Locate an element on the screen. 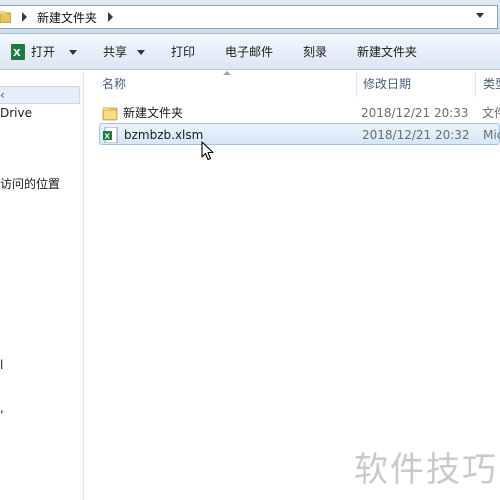  nav-item-drive: Drive is located at coordinates (16, 113).